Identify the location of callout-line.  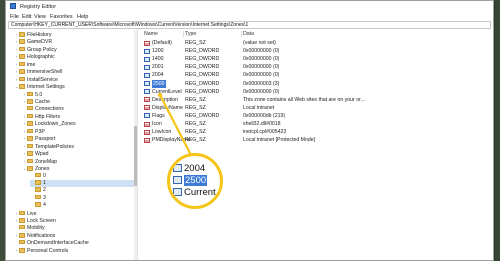
(176, 126).